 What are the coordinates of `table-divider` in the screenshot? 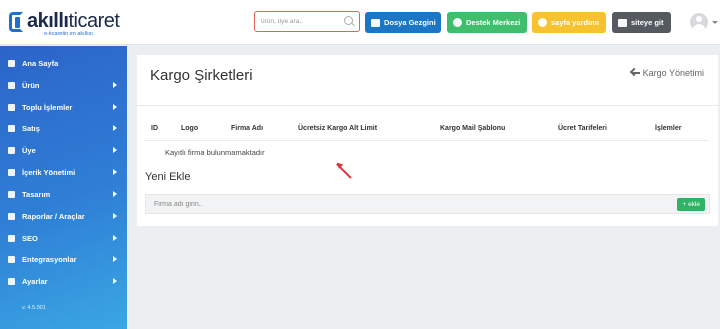 It's located at (426, 140).